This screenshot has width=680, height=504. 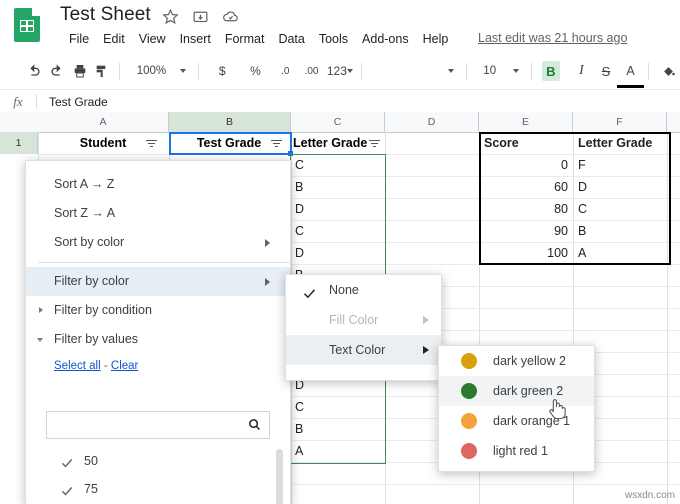 I want to click on color-option-dark-green-2: dark green 2, so click(x=516, y=391).